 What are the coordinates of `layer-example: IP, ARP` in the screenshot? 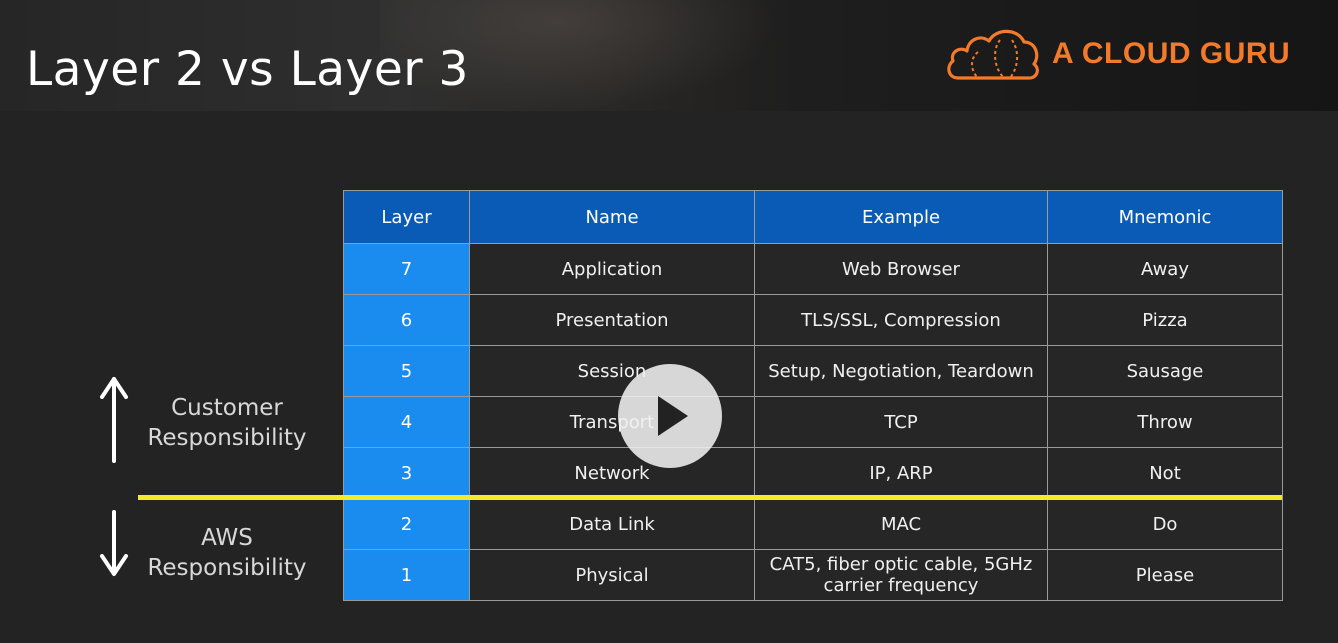 It's located at (901, 473).